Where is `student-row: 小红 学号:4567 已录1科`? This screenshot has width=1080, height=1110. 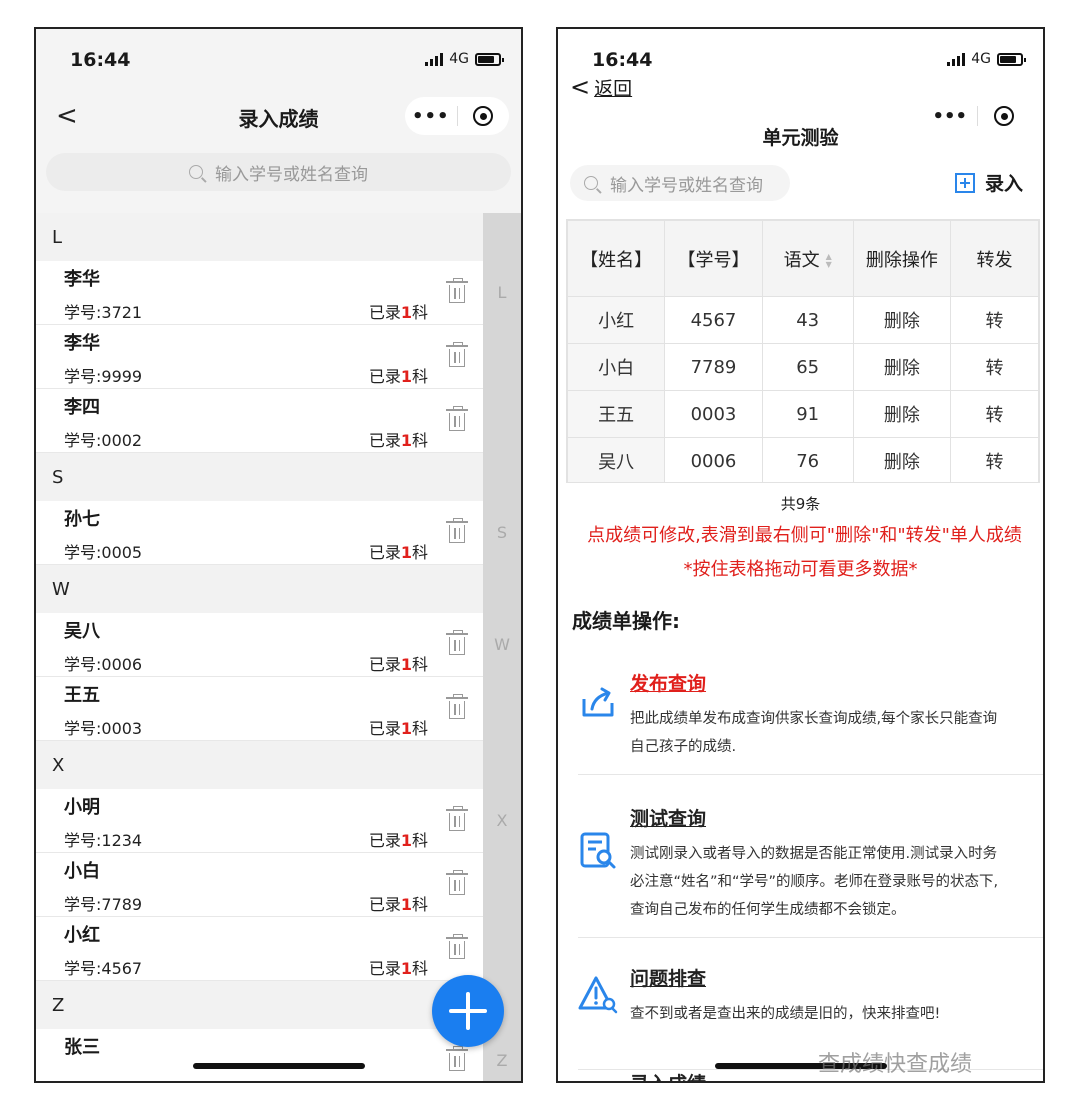
student-row: 小红 学号:4567 已录1科 is located at coordinates (260, 949).